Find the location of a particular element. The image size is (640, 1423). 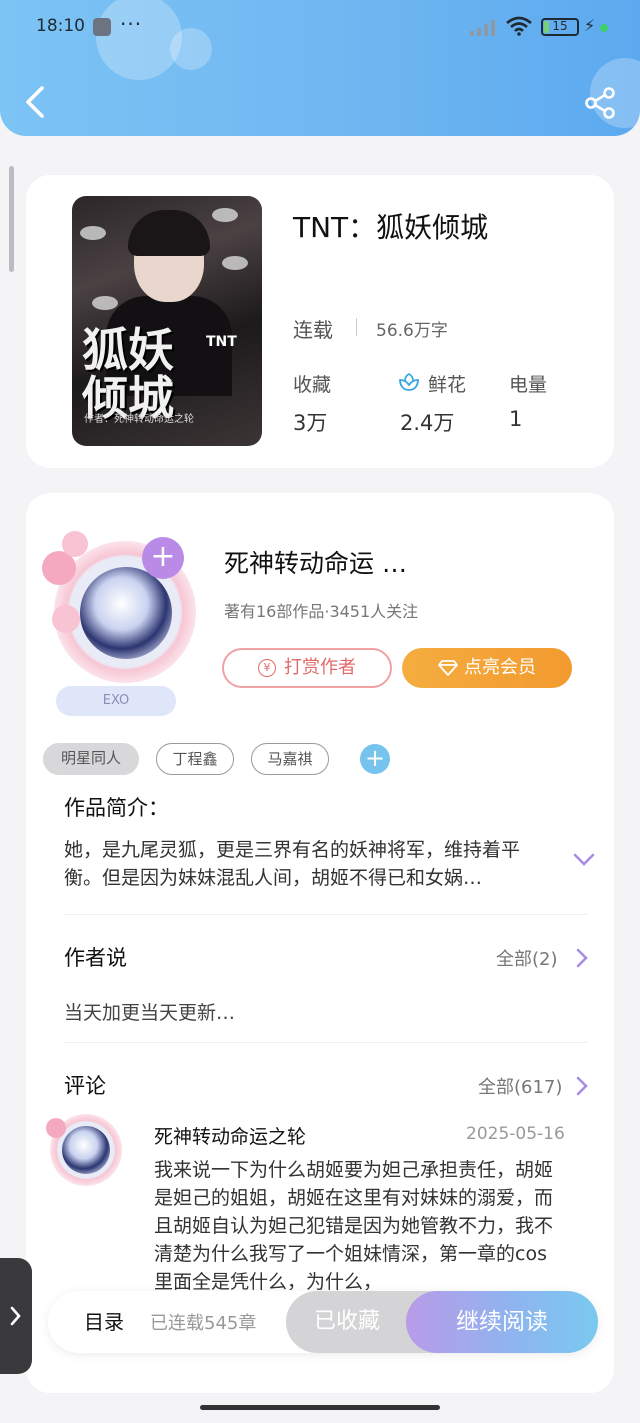

side-drawer-toggle is located at coordinates (16, 1316).